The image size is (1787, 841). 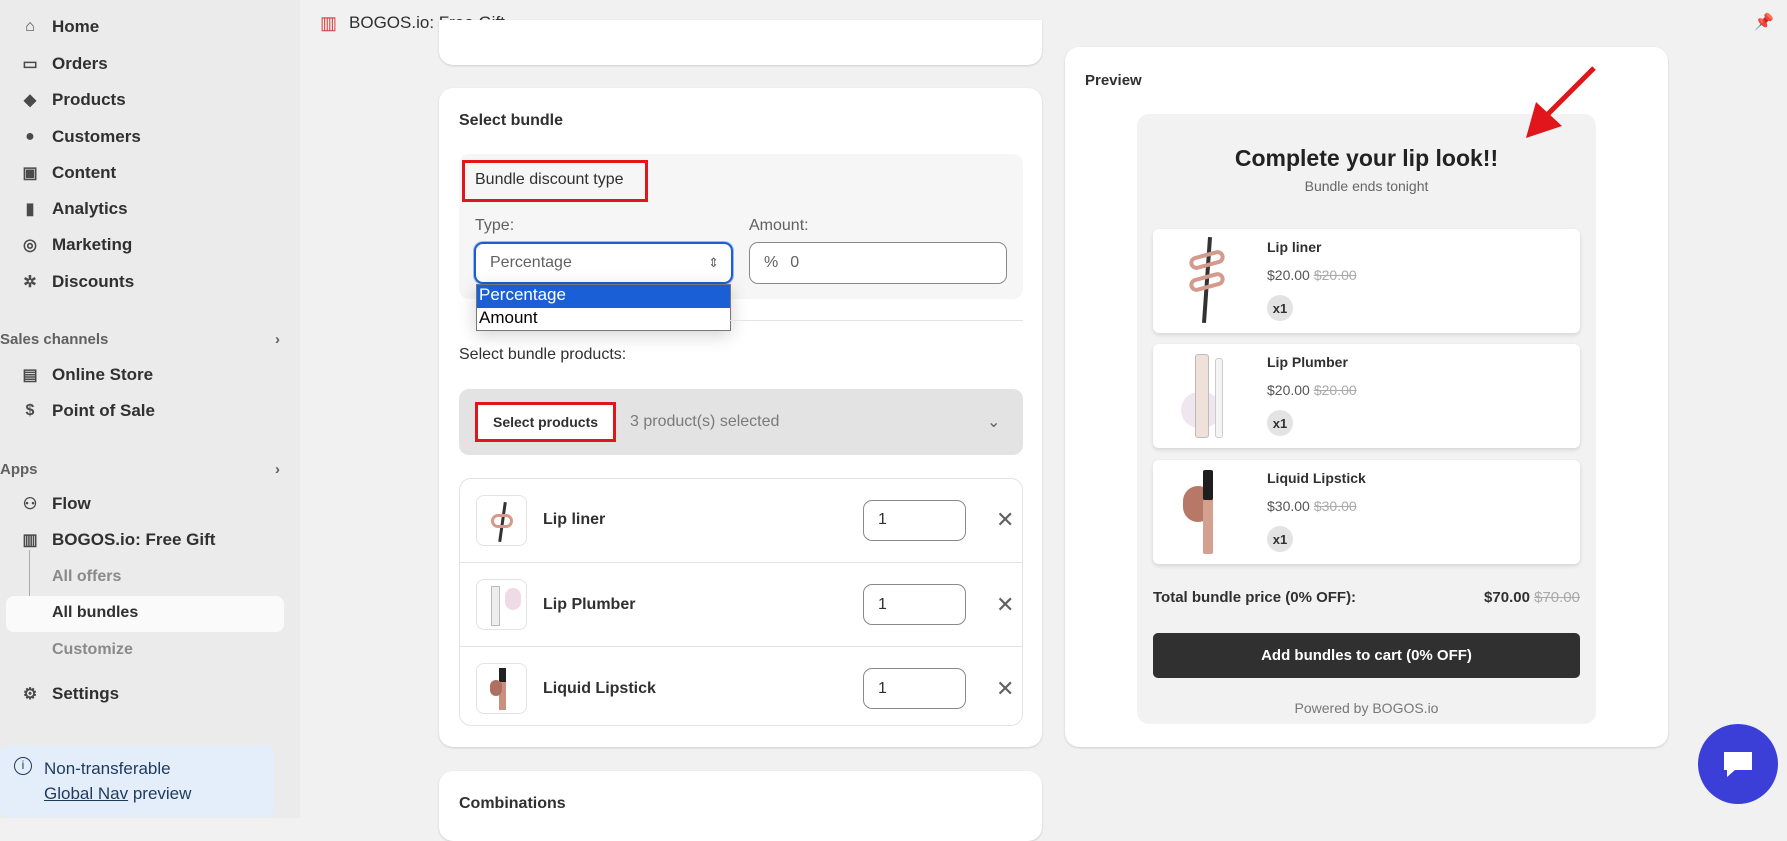 What do you see at coordinates (30, 209) in the screenshot?
I see `bar-chart-icon: ▮` at bounding box center [30, 209].